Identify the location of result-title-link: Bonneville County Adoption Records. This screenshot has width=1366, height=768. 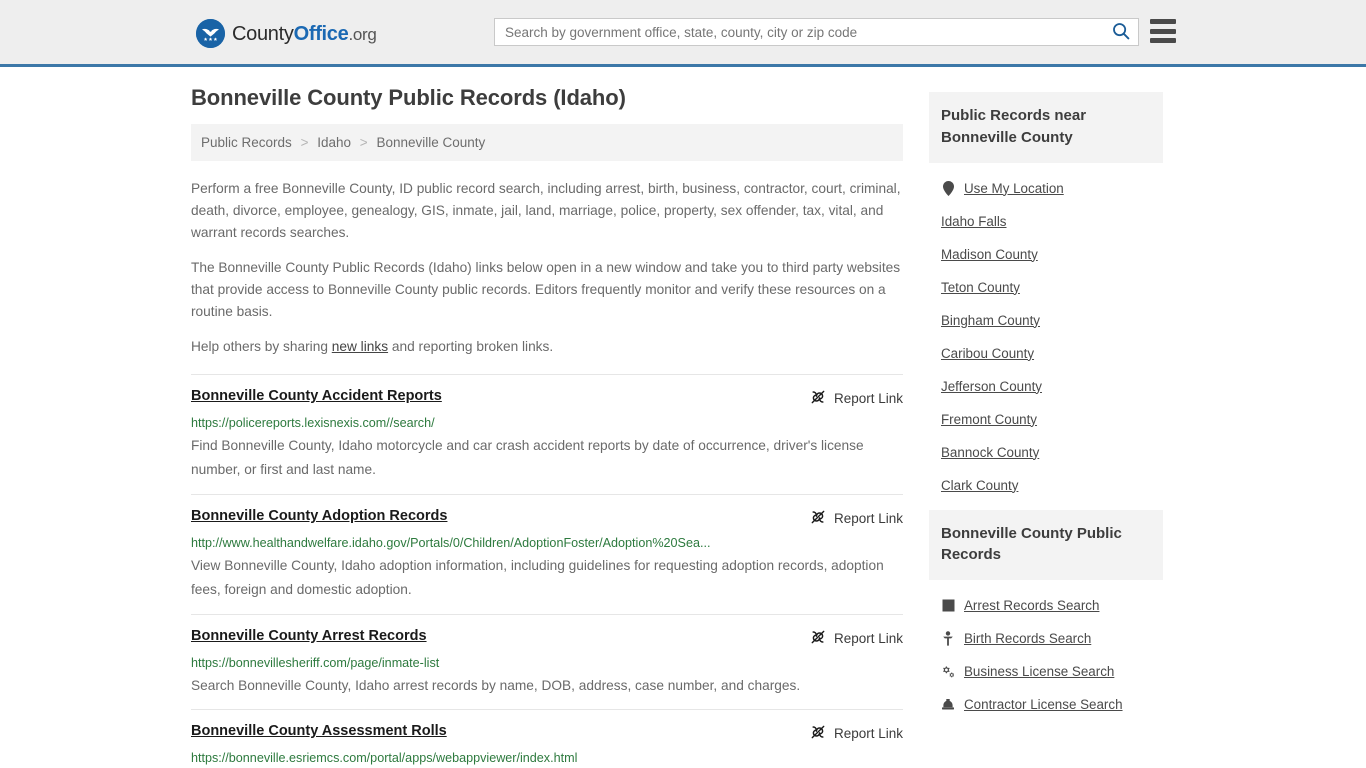
(319, 516).